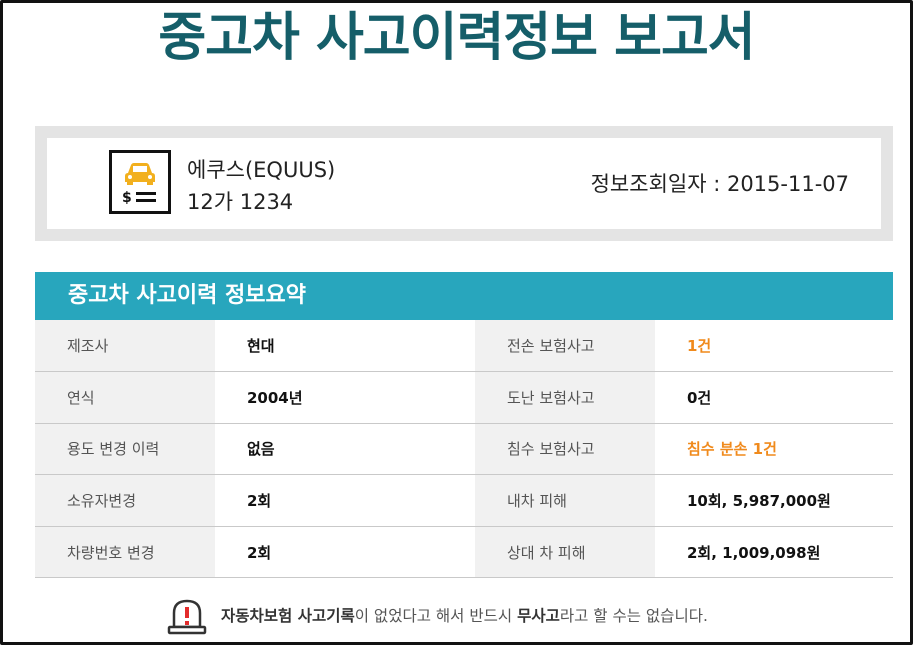  What do you see at coordinates (565, 397) in the screenshot?
I see `theft-label: 도난 보험사고` at bounding box center [565, 397].